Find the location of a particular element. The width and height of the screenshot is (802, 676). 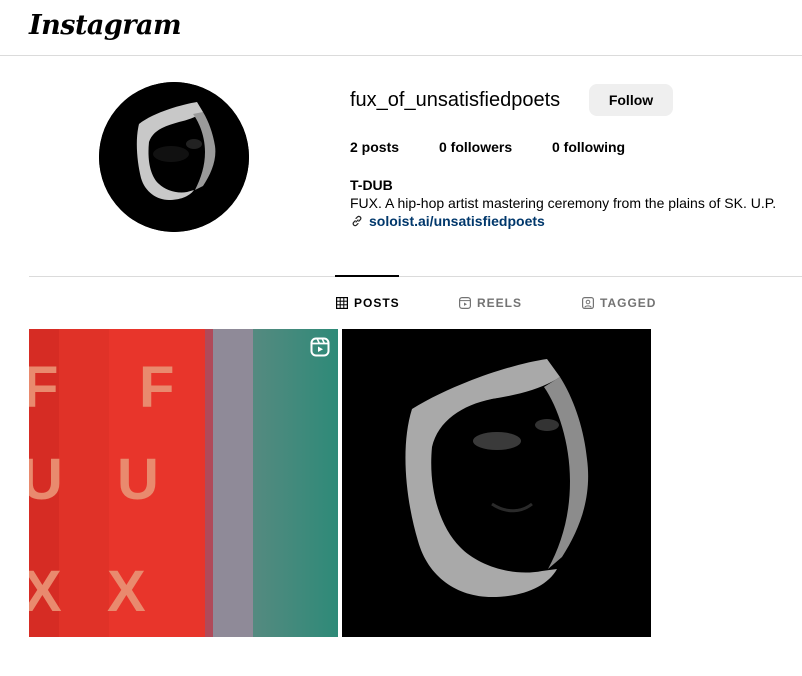

link-icon is located at coordinates (357, 221).